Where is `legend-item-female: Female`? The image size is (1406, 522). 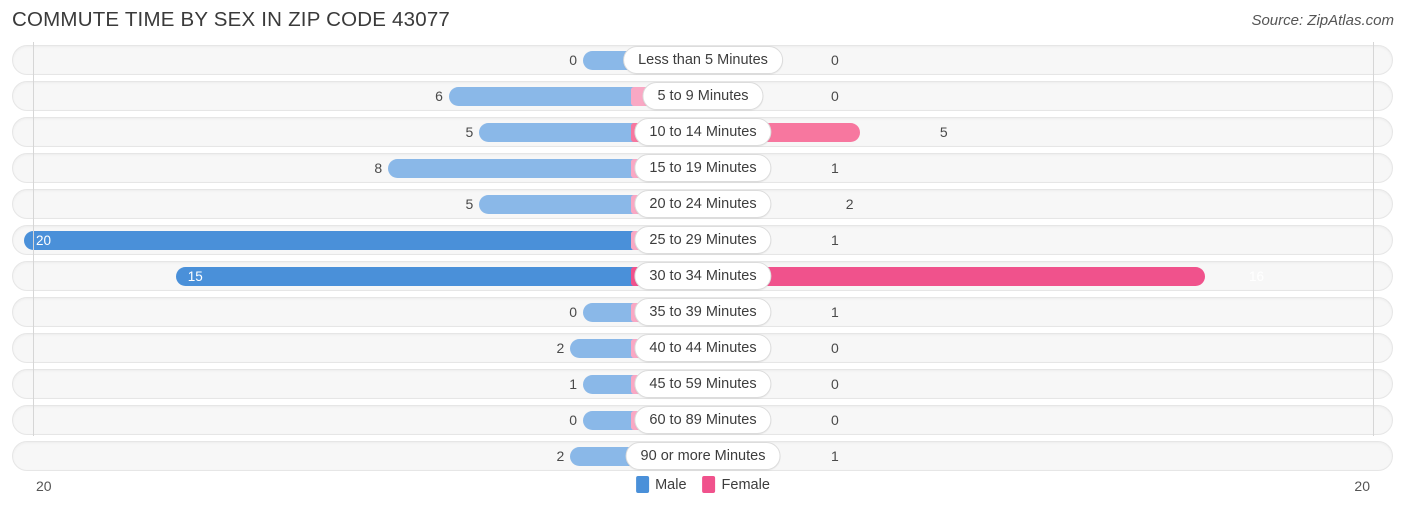
legend-item-female: Female is located at coordinates (736, 484).